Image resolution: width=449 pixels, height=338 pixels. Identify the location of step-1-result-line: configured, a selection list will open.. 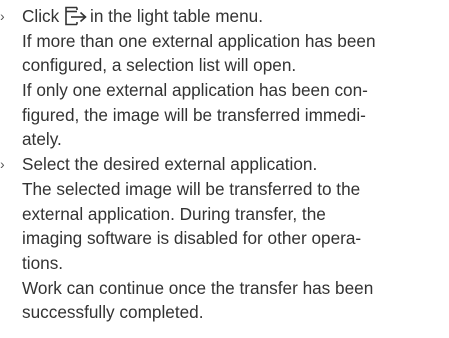
(159, 65).